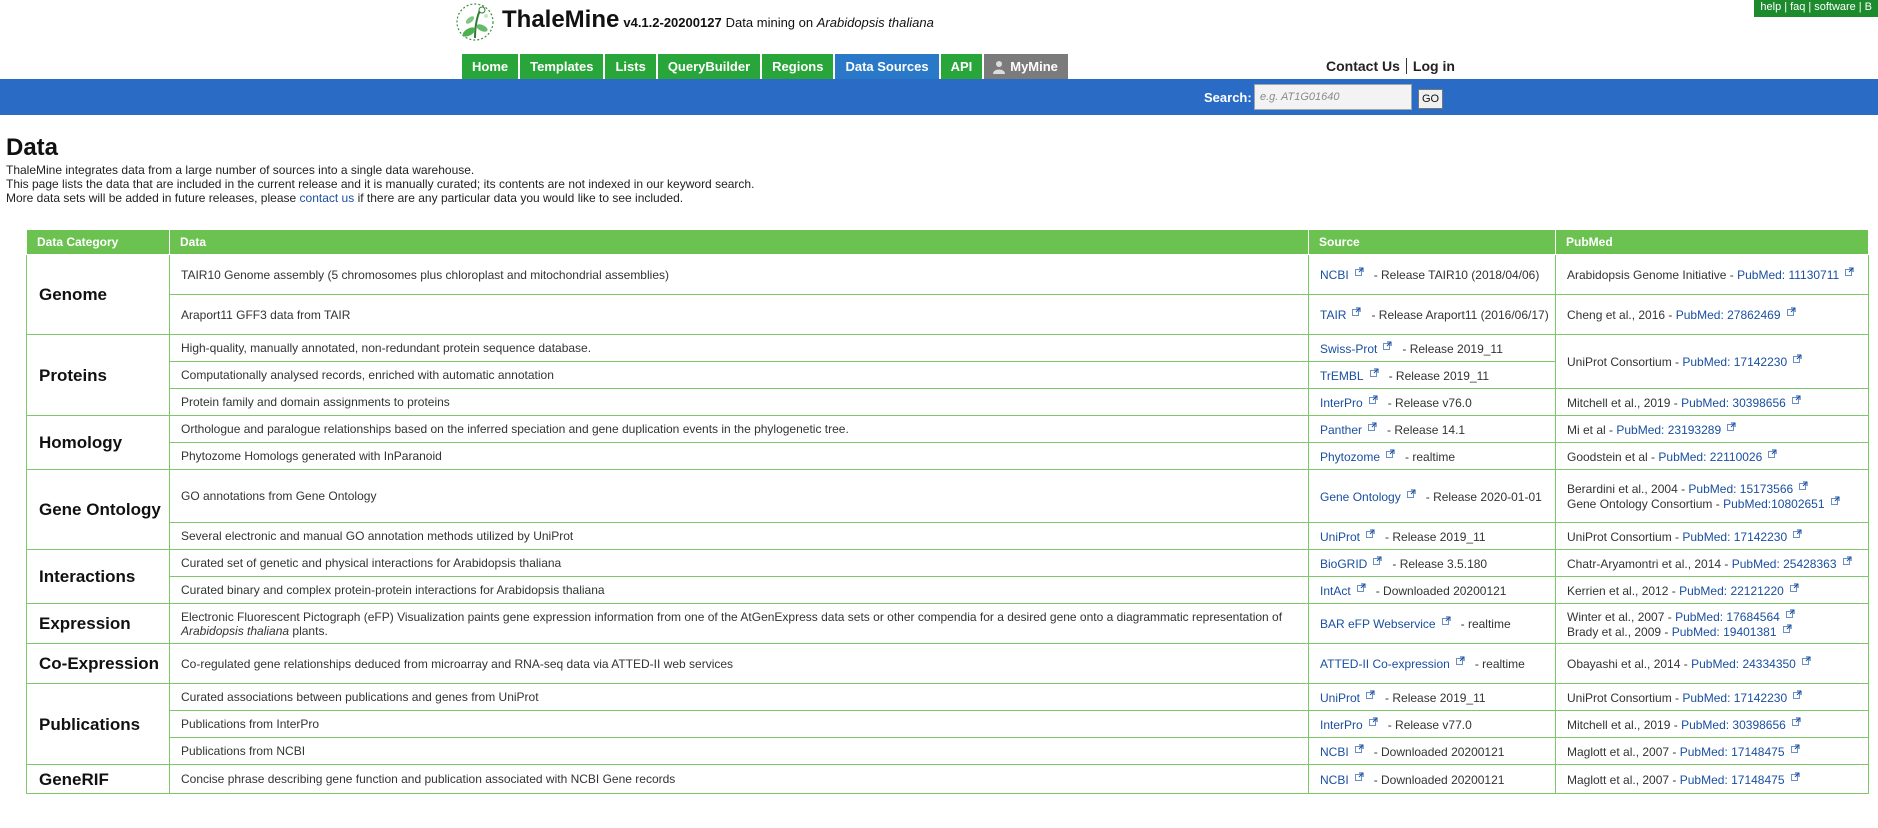  Describe the element at coordinates (1378, 624) in the screenshot. I see `source-link: BAR eFP Webservice` at that location.